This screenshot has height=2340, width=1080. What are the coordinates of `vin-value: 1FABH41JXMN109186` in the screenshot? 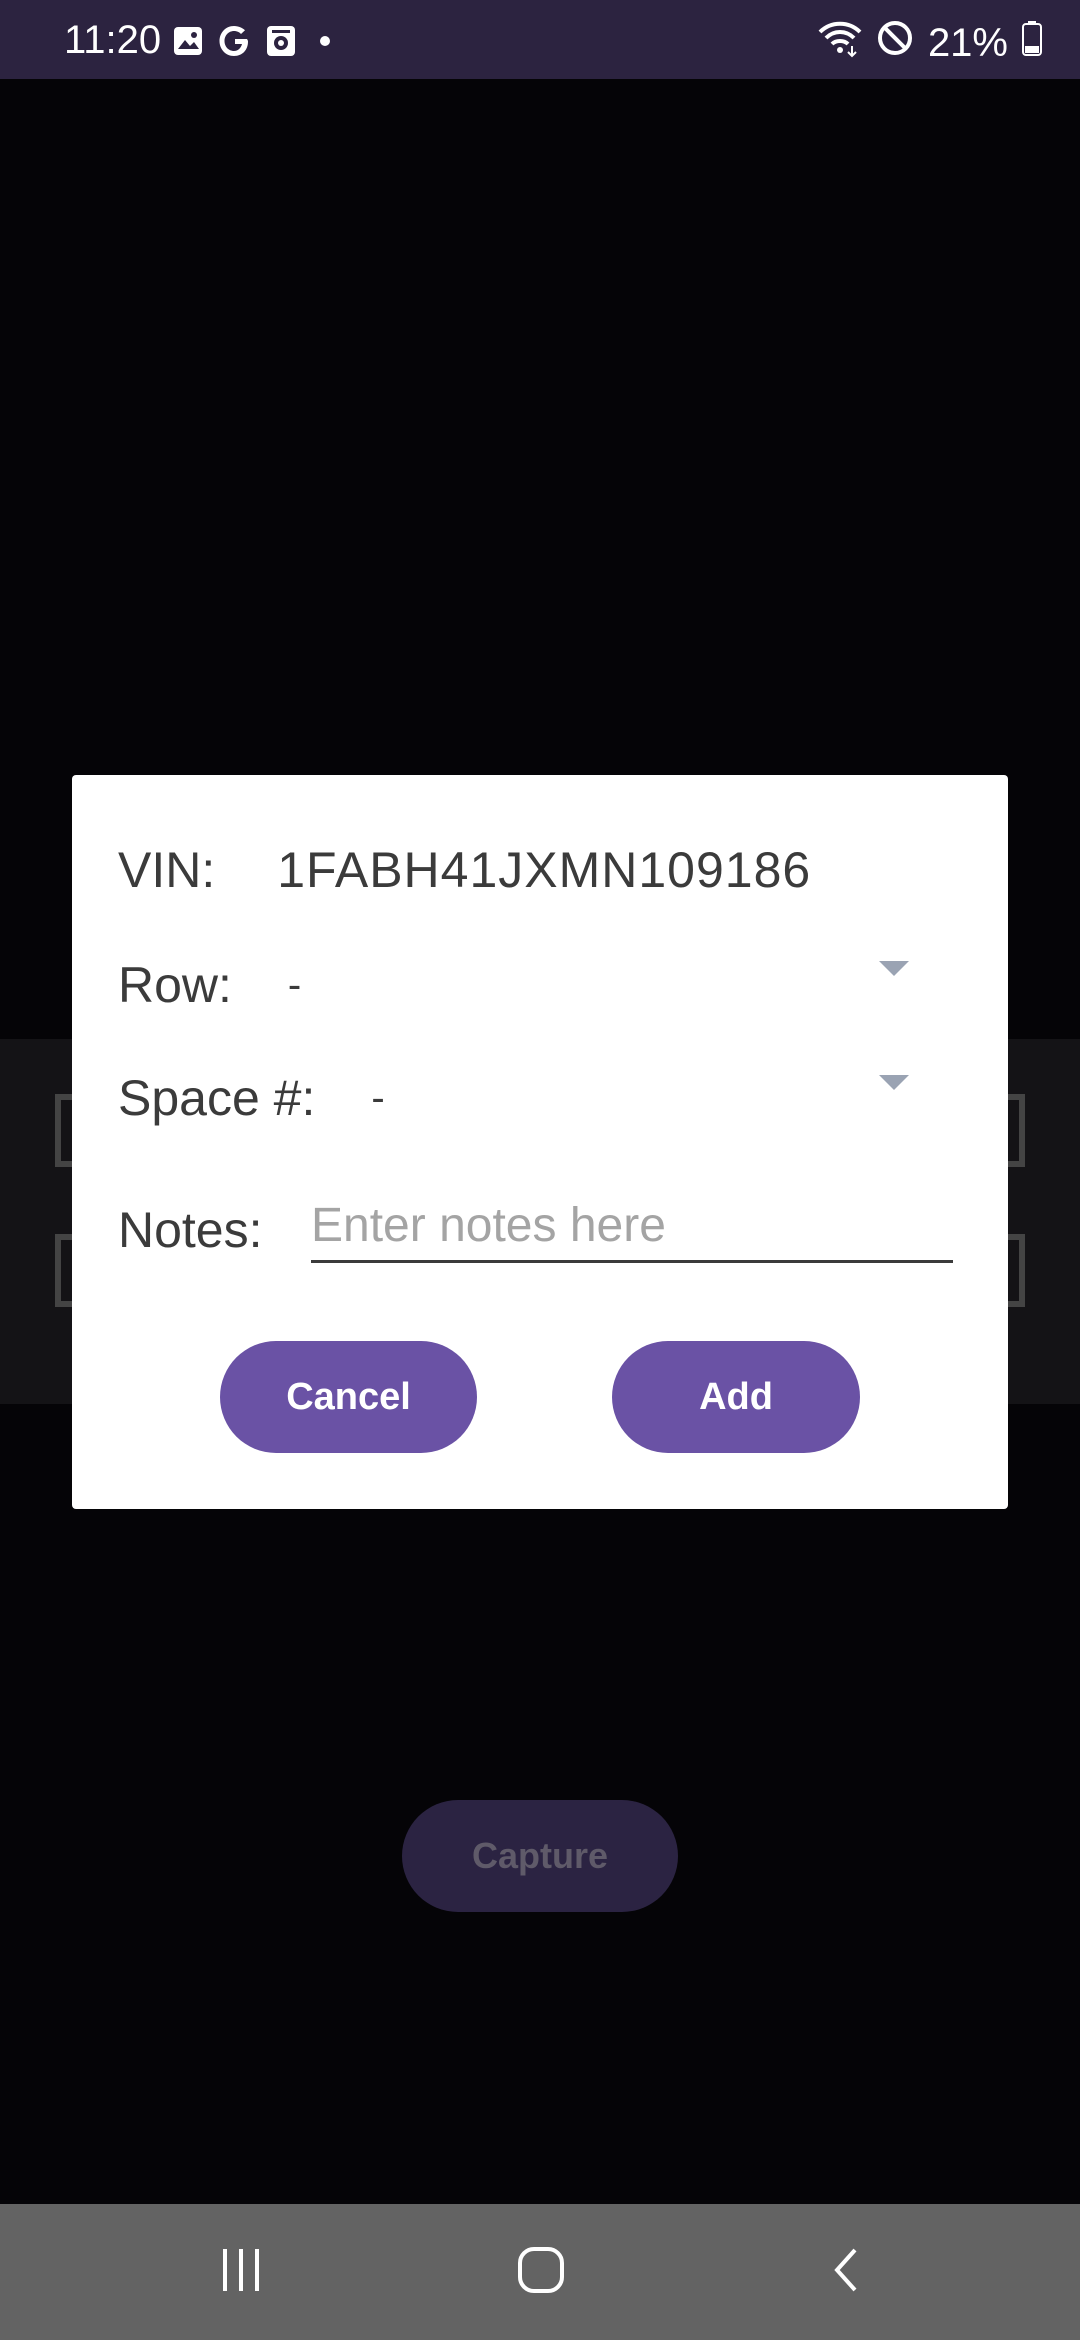 It's located at (544, 870).